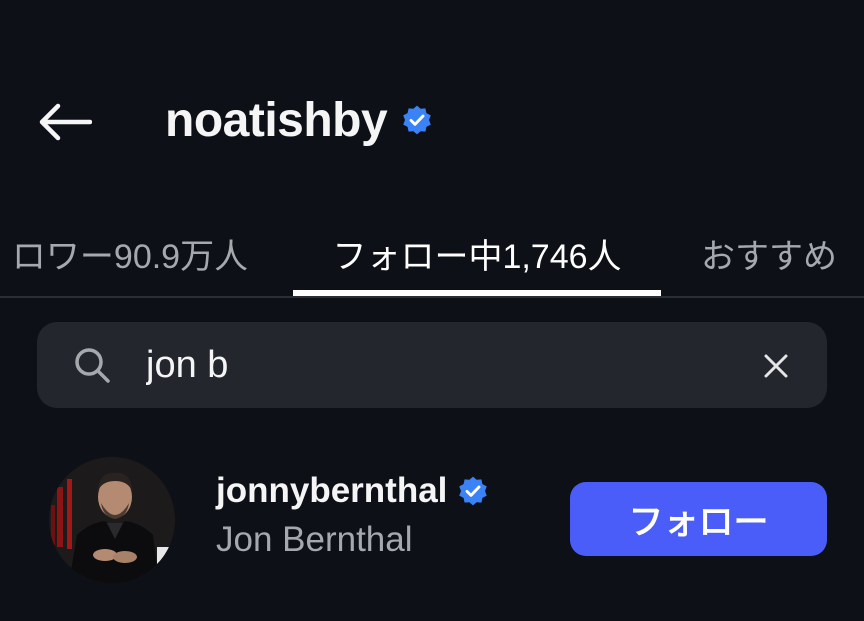 The image size is (864, 621). Describe the element at coordinates (698, 519) in the screenshot. I see `follow-button: フォロー` at that location.